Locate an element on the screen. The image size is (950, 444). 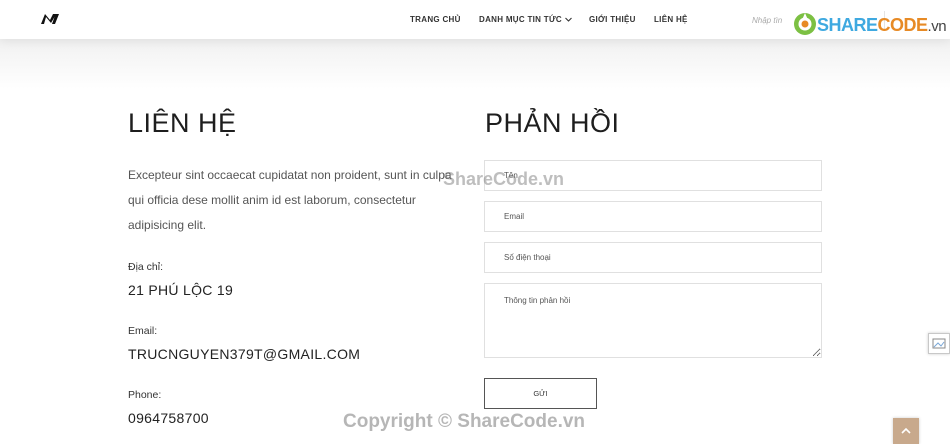
header-shadow-band is located at coordinates (475, 64).